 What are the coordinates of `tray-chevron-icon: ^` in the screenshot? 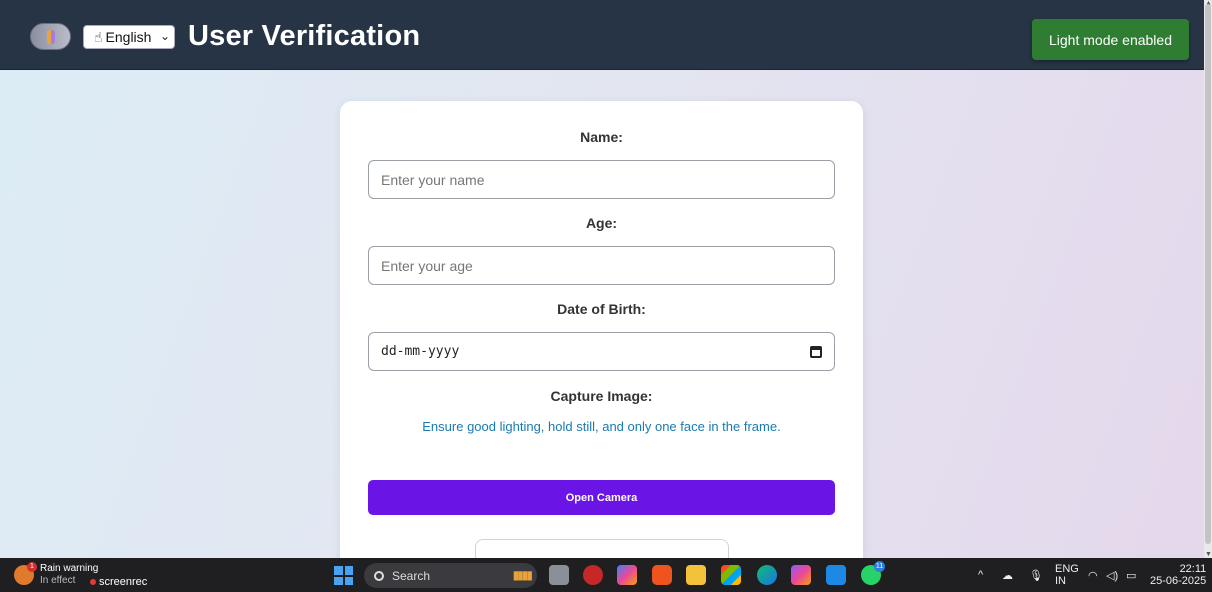 It's located at (980, 575).